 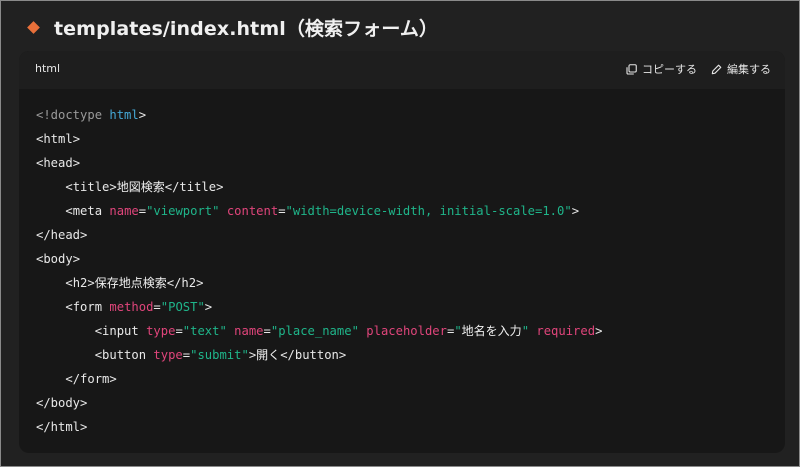 I want to click on code-line: <head>, so click(x=58, y=163).